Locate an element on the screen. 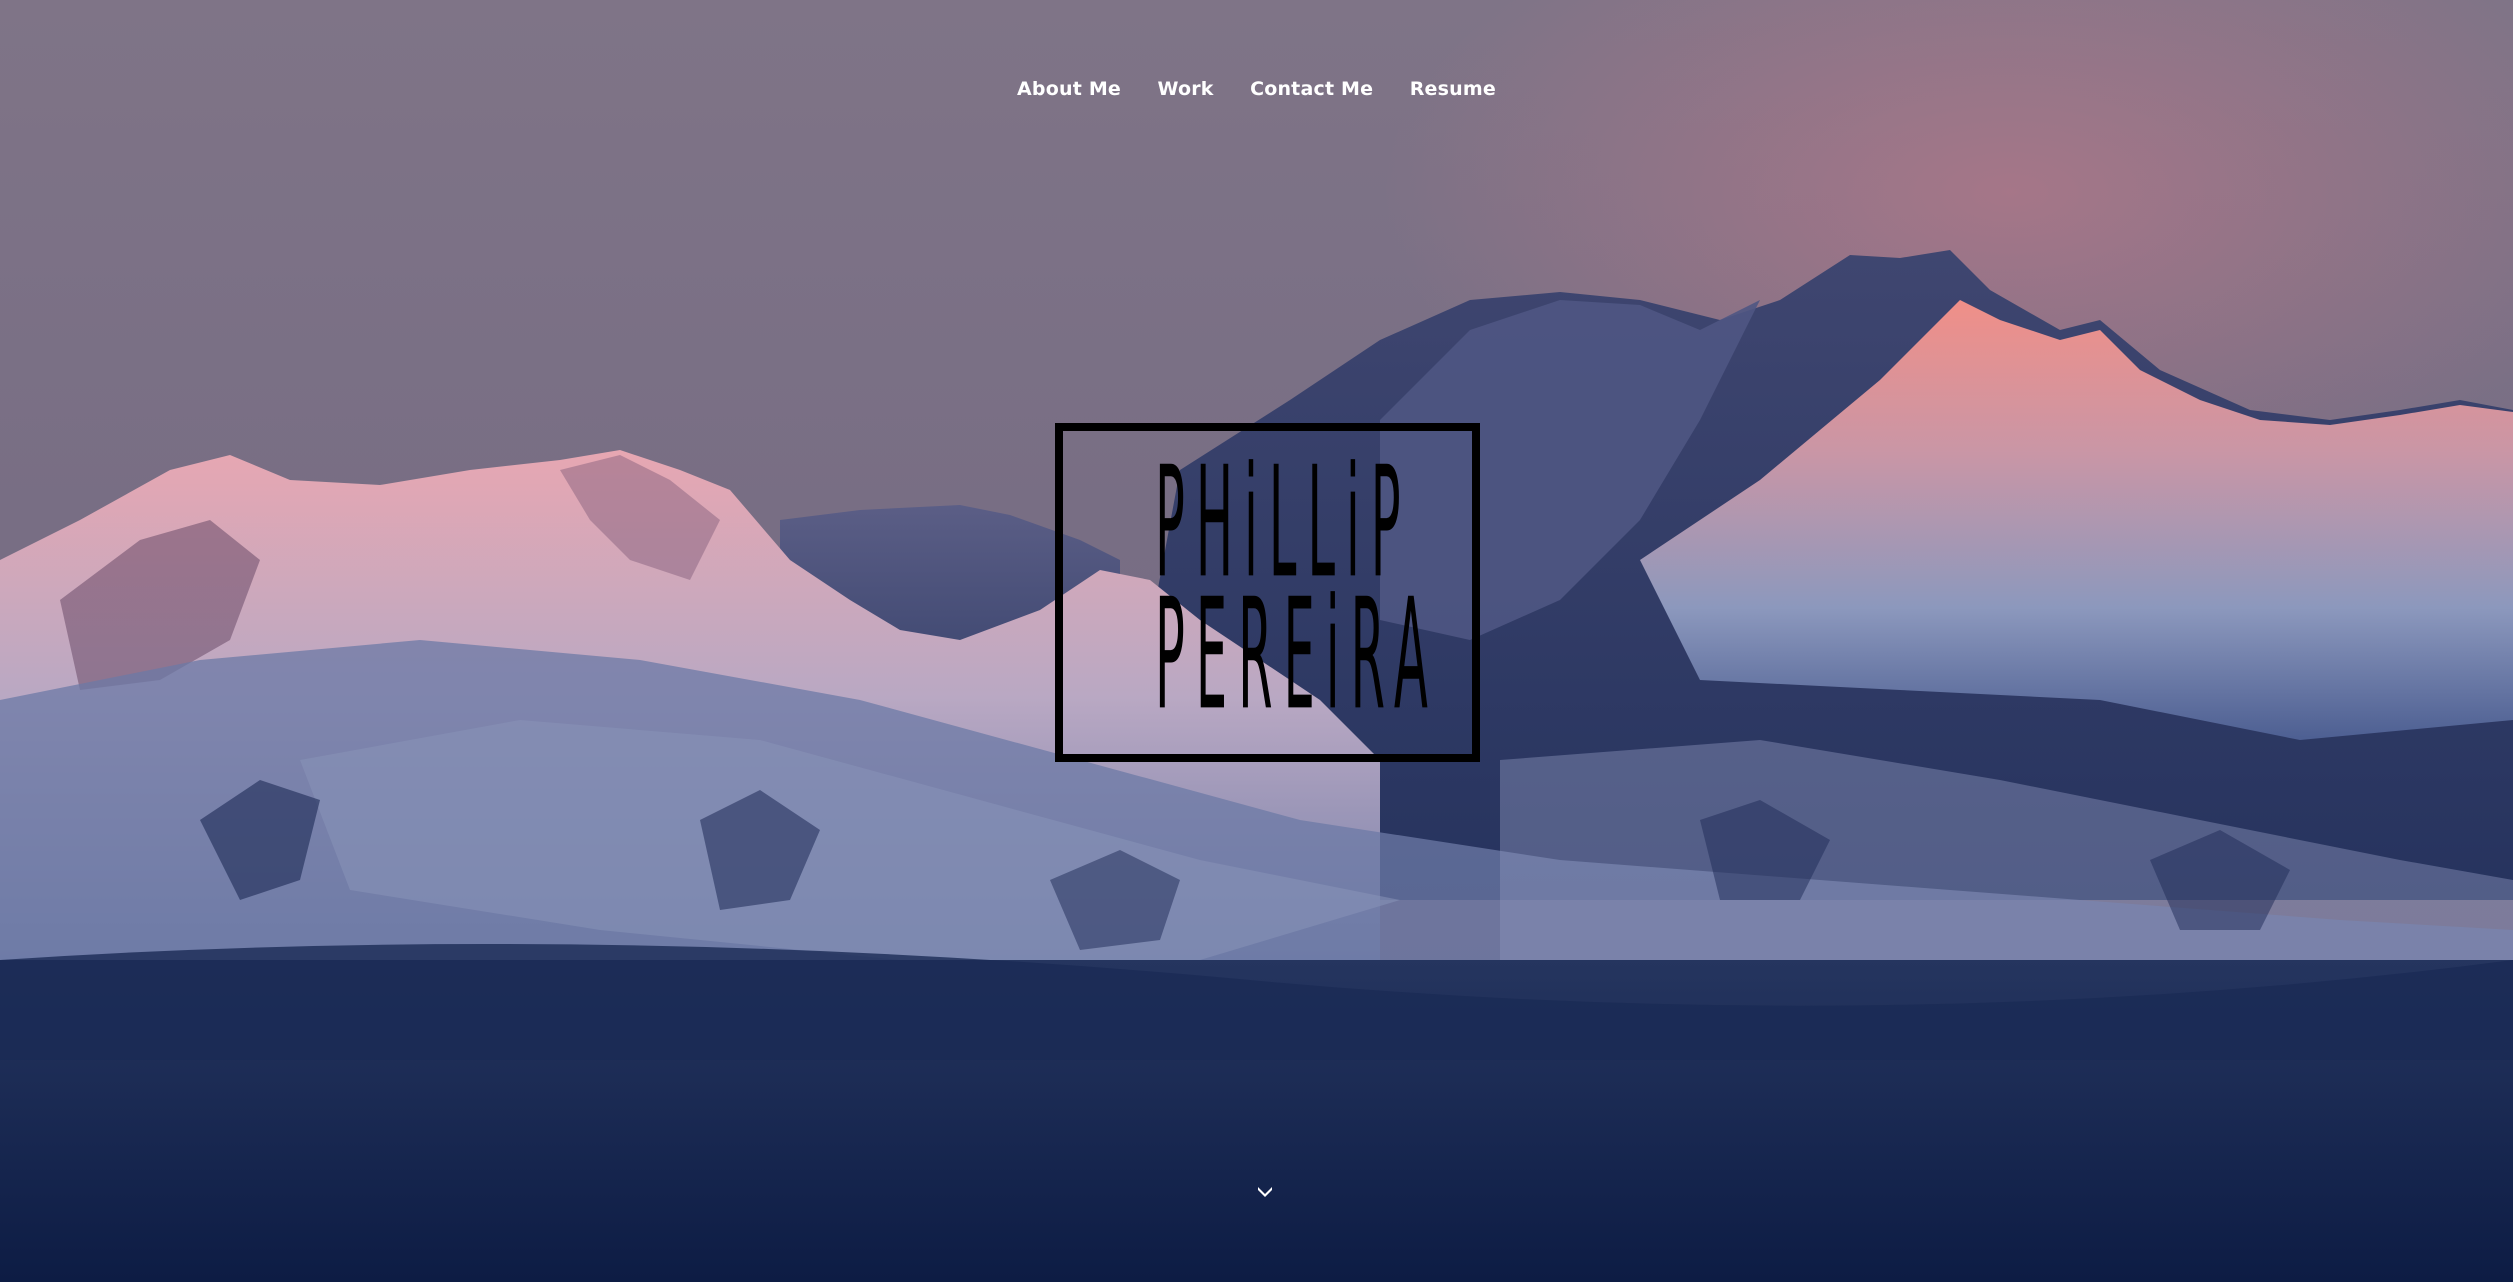 The image size is (2513, 1282). main-navigation: About Me Work Contact Me Resume is located at coordinates (1256, 89).